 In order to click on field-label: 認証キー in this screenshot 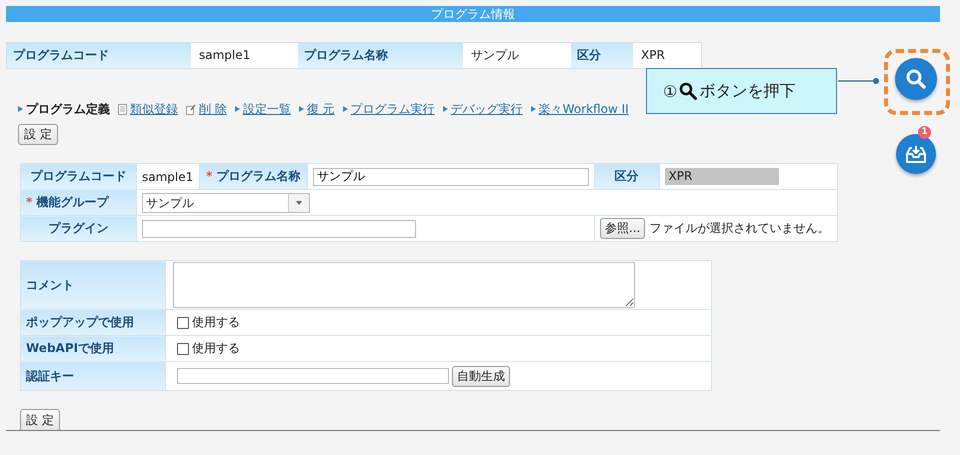, I will do `click(93, 376)`.